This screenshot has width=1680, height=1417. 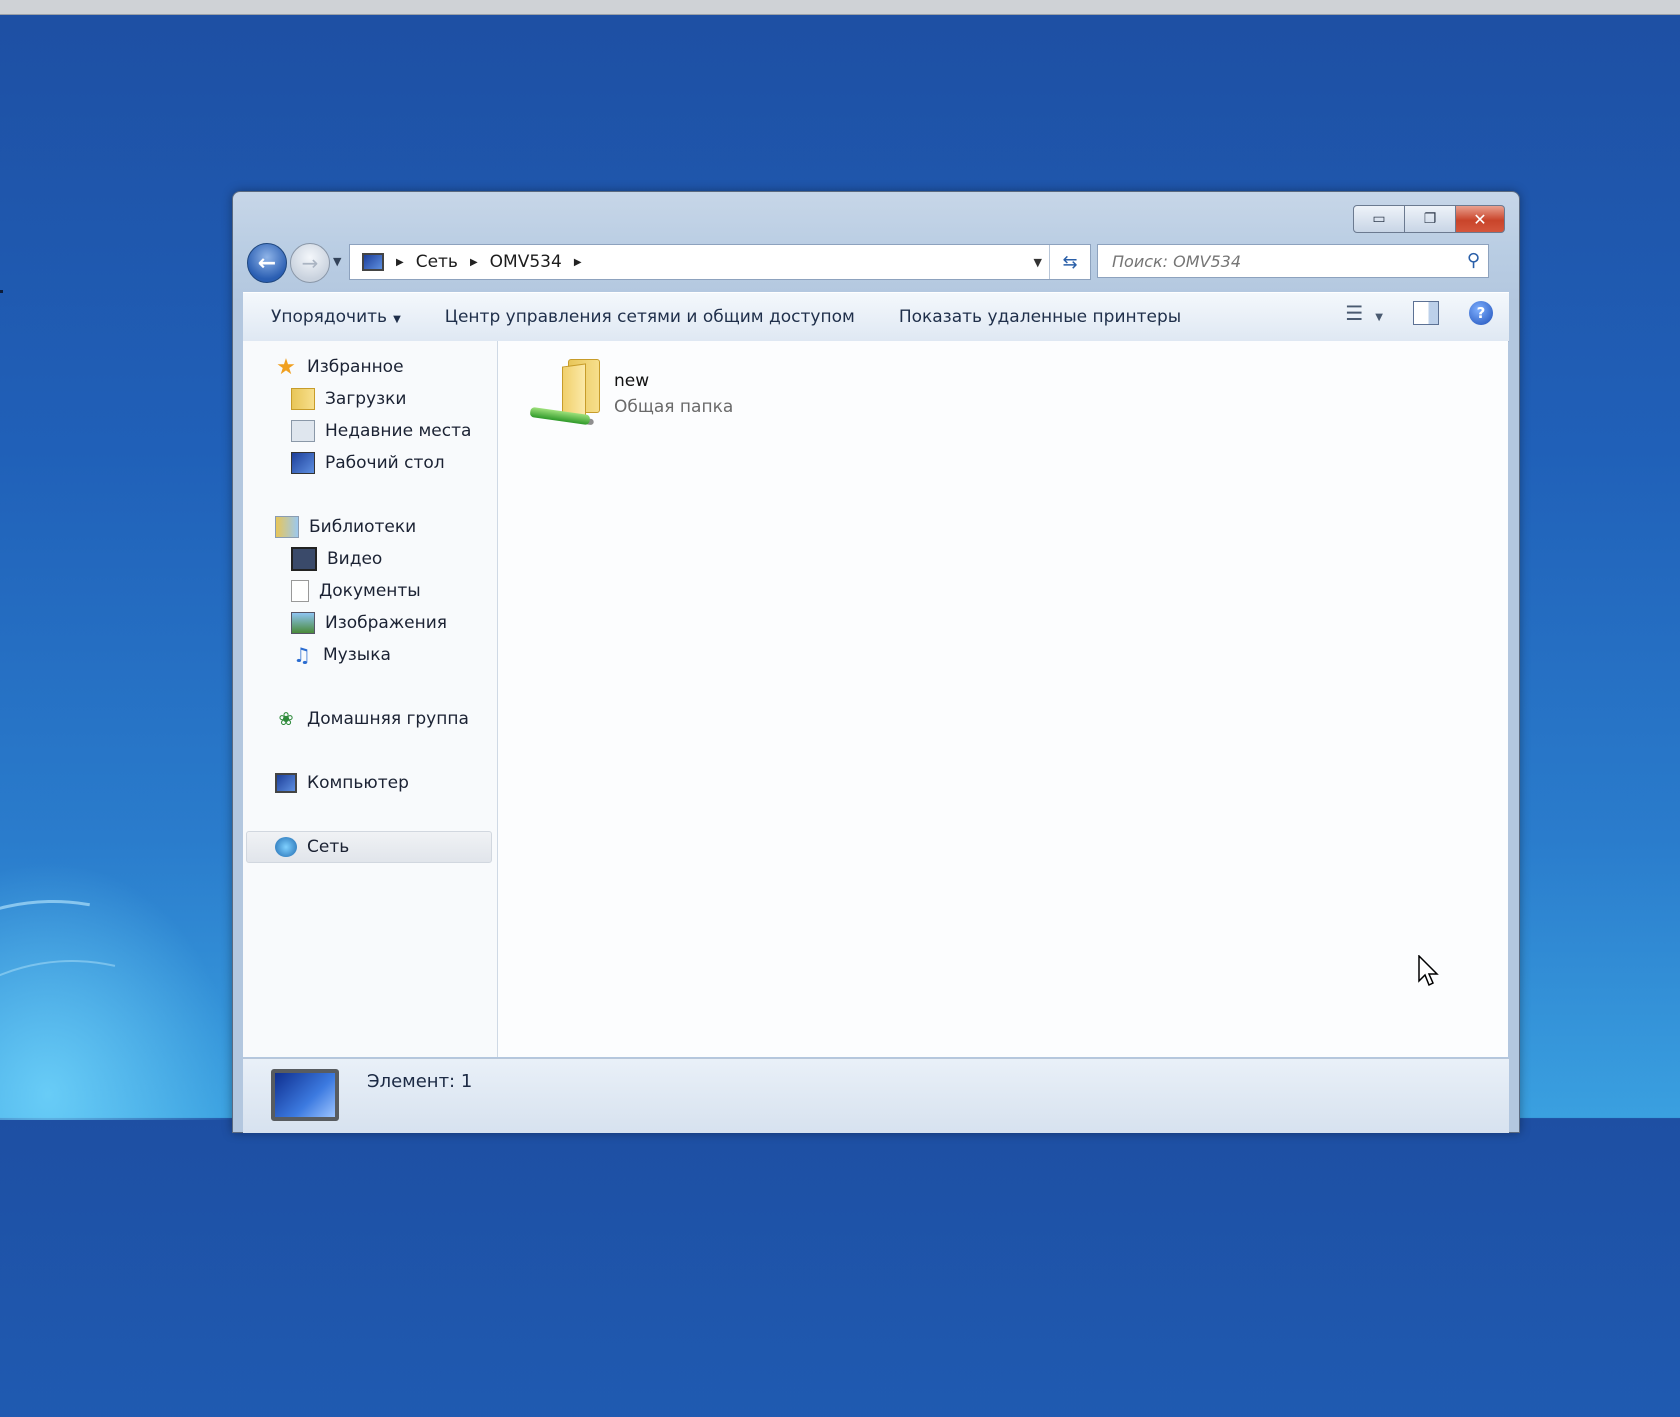 What do you see at coordinates (437, 262) in the screenshot?
I see `breadcrumb-network: Сеть` at bounding box center [437, 262].